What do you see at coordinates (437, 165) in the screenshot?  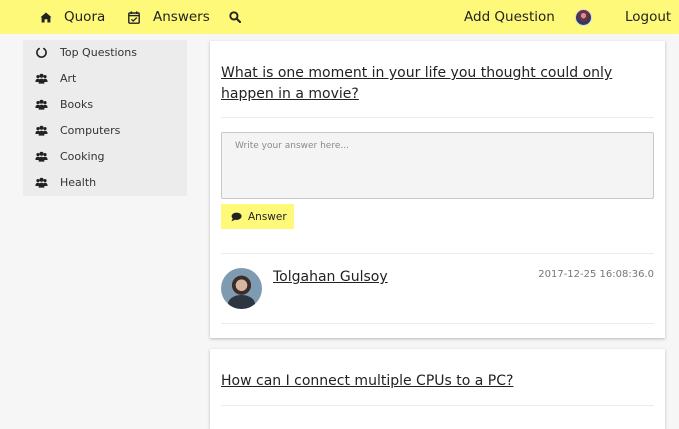 I see `answer-input` at bounding box center [437, 165].